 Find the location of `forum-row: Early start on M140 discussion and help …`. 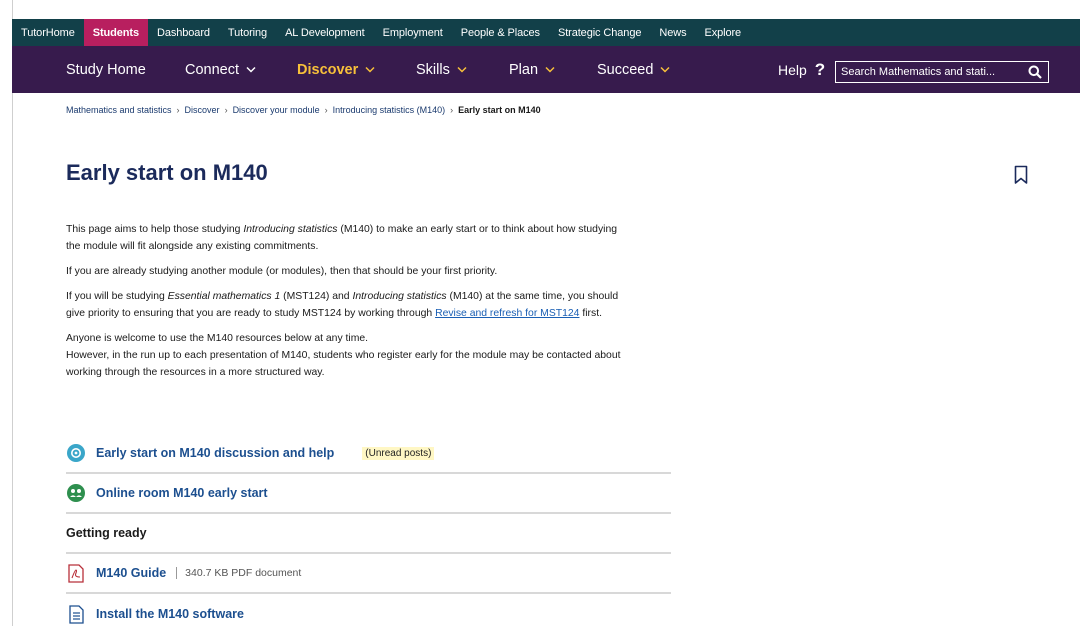

forum-row: Early start on M140 discussion and help … is located at coordinates (368, 454).